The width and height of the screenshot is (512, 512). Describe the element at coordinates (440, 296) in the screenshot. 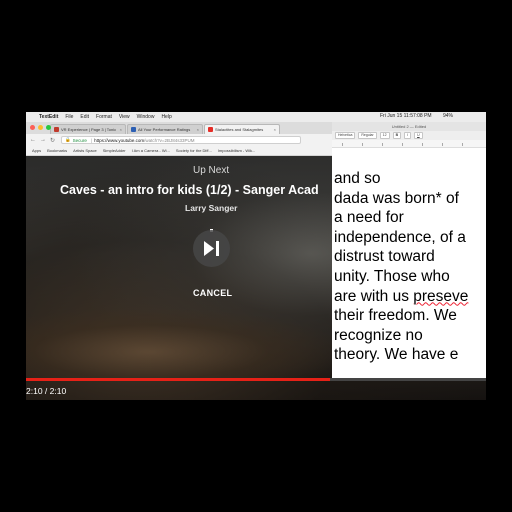

I see `misspelled-word: preseve` at that location.